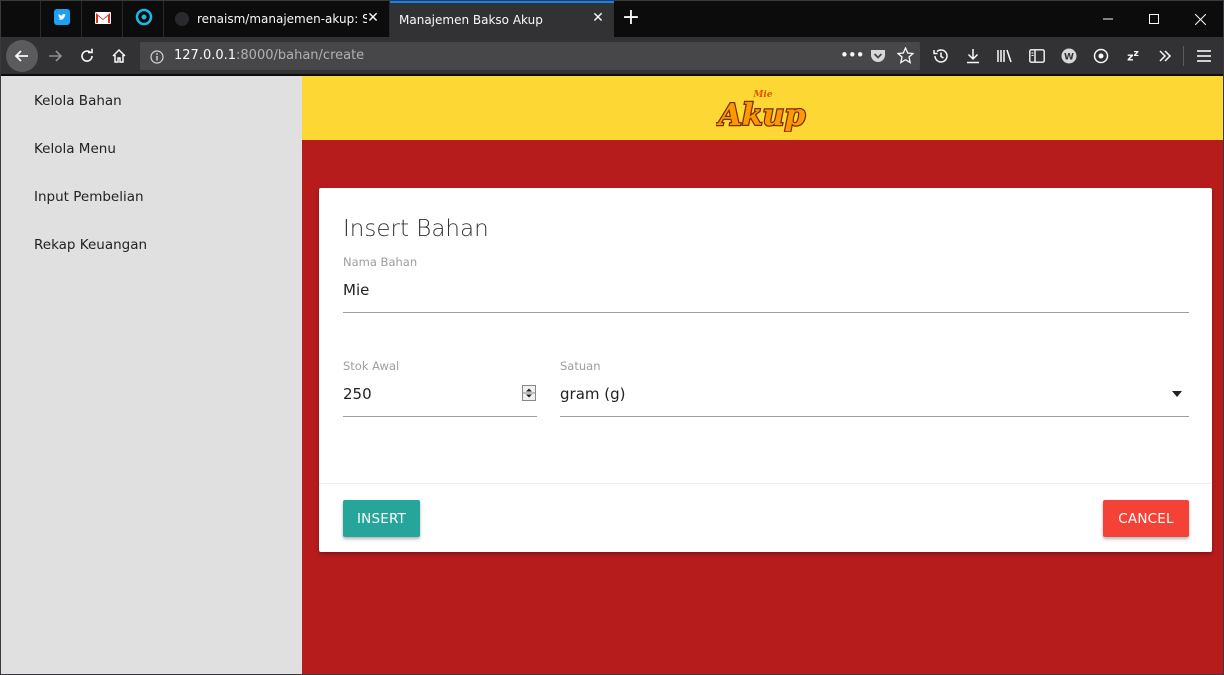 Image resolution: width=1224 pixels, height=675 pixels. I want to click on github-icon, so click(182, 20).